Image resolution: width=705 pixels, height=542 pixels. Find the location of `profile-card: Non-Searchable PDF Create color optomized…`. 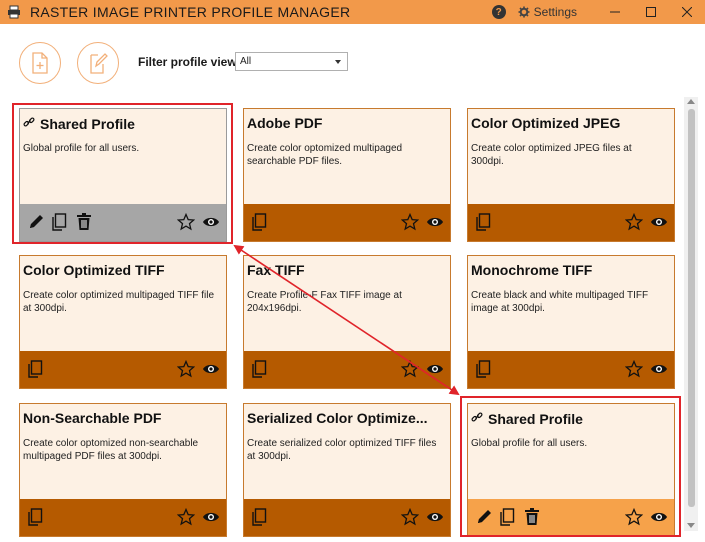

profile-card: Non-Searchable PDF Create color optomized… is located at coordinates (123, 470).